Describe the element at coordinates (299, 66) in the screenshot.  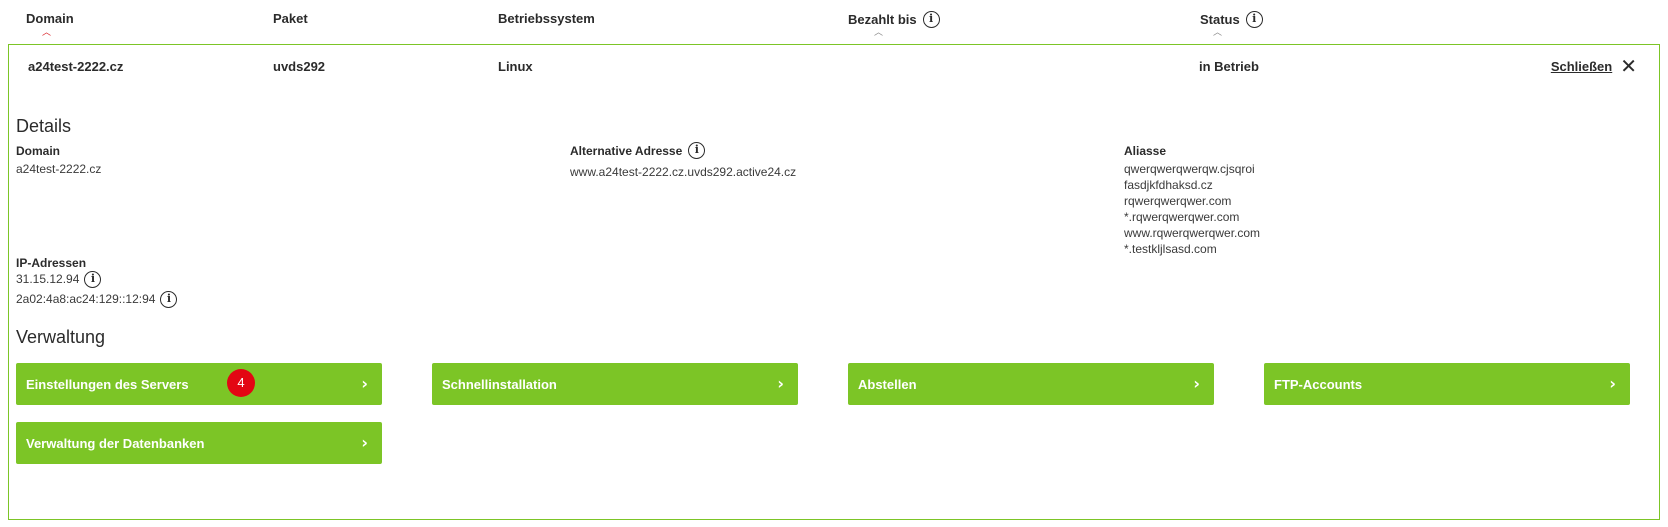
I see `row-paket: uvds292` at that location.